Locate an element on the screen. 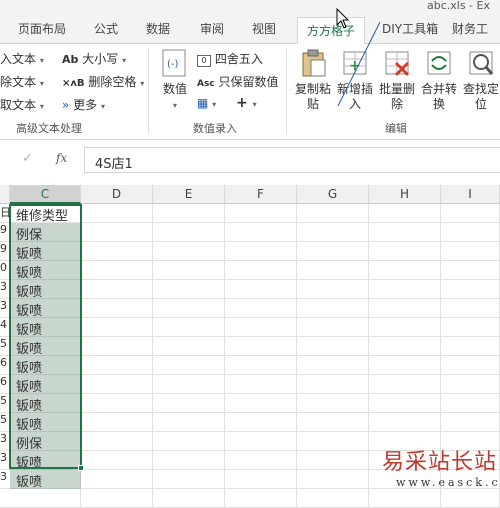 The image size is (500, 508). row-header: 3 is located at coordinates (5, 479).